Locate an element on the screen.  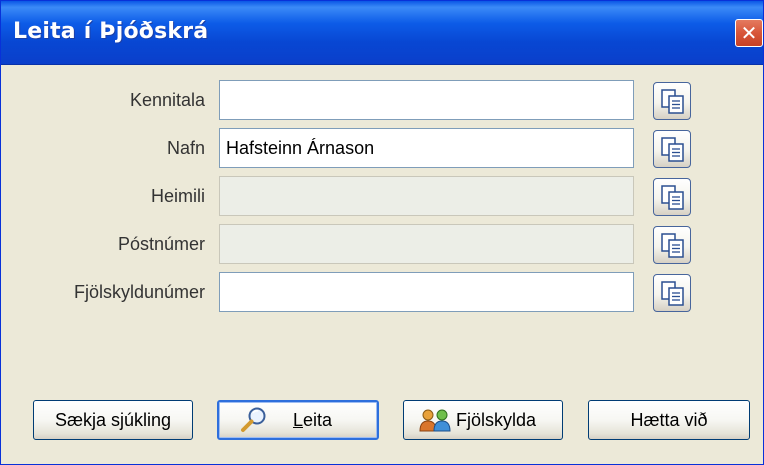
nafn-copy-button is located at coordinates (672, 149).